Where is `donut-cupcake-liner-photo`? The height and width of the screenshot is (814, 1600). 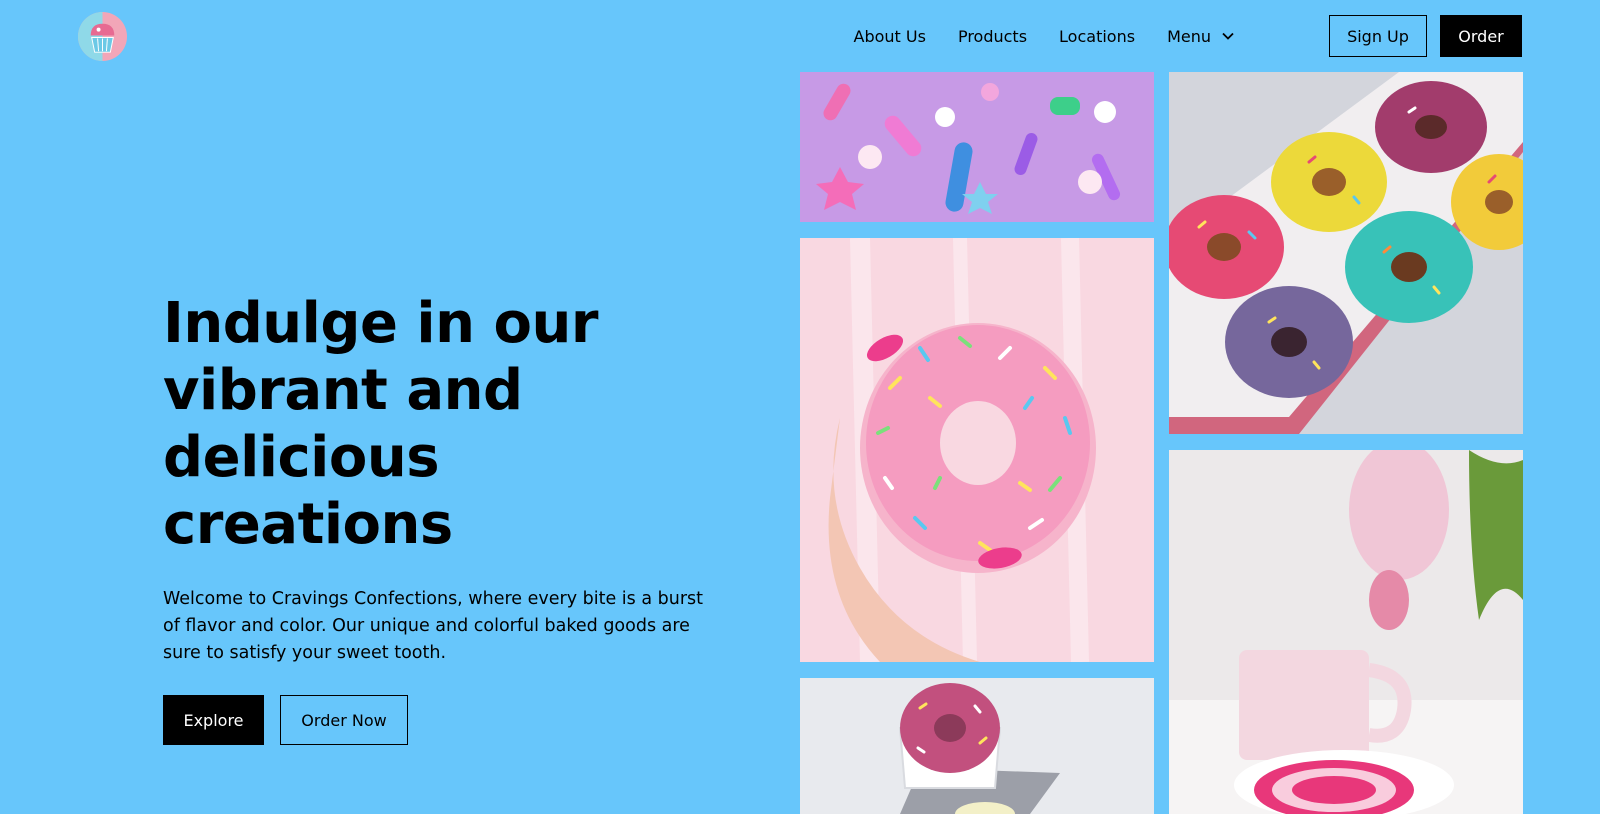
donut-cupcake-liner-photo is located at coordinates (977, 746).